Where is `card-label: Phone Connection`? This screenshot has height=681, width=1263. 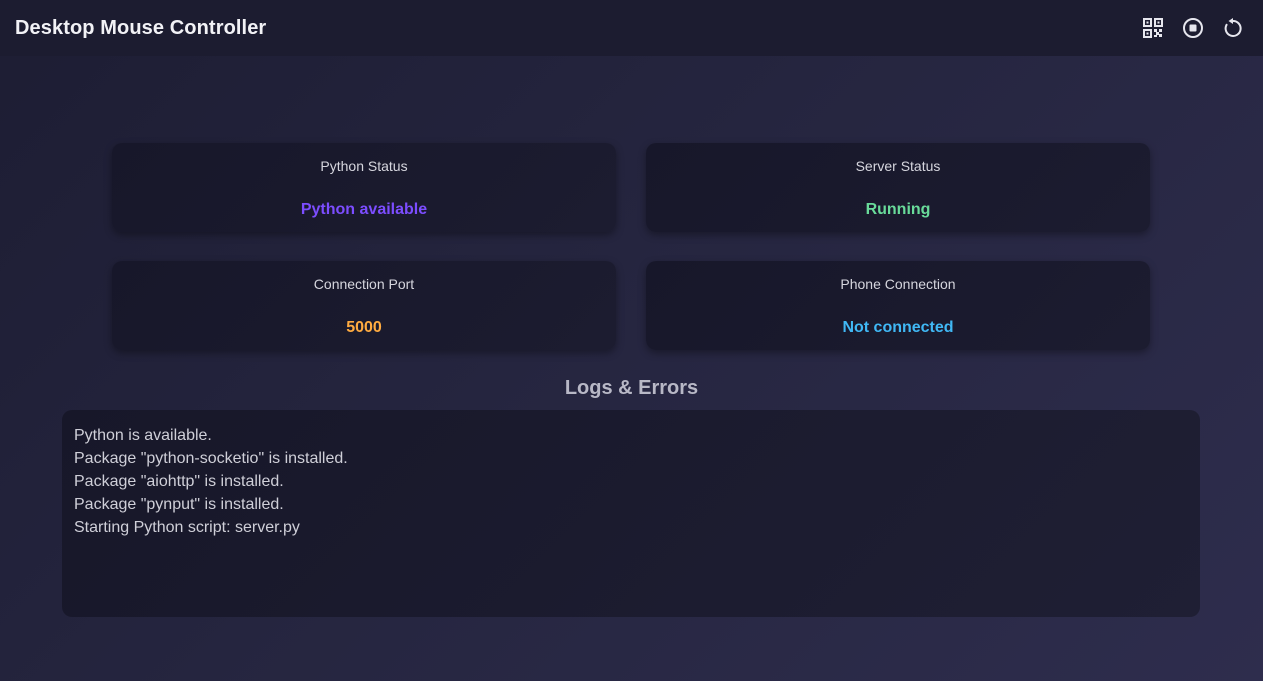 card-label: Phone Connection is located at coordinates (898, 284).